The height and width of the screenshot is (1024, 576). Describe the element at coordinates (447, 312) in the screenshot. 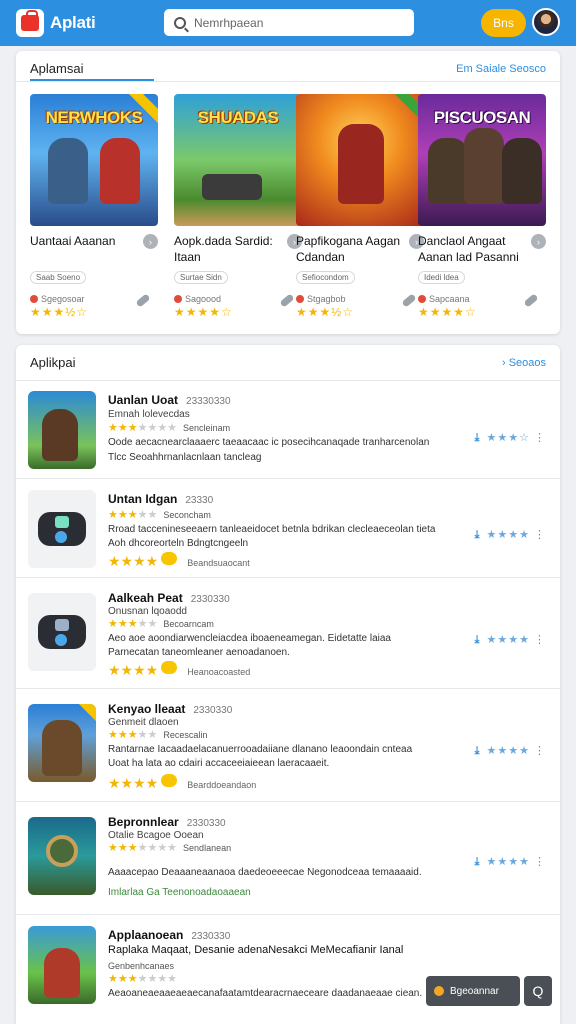

I see `rating-stars: ★★★★☆` at that location.